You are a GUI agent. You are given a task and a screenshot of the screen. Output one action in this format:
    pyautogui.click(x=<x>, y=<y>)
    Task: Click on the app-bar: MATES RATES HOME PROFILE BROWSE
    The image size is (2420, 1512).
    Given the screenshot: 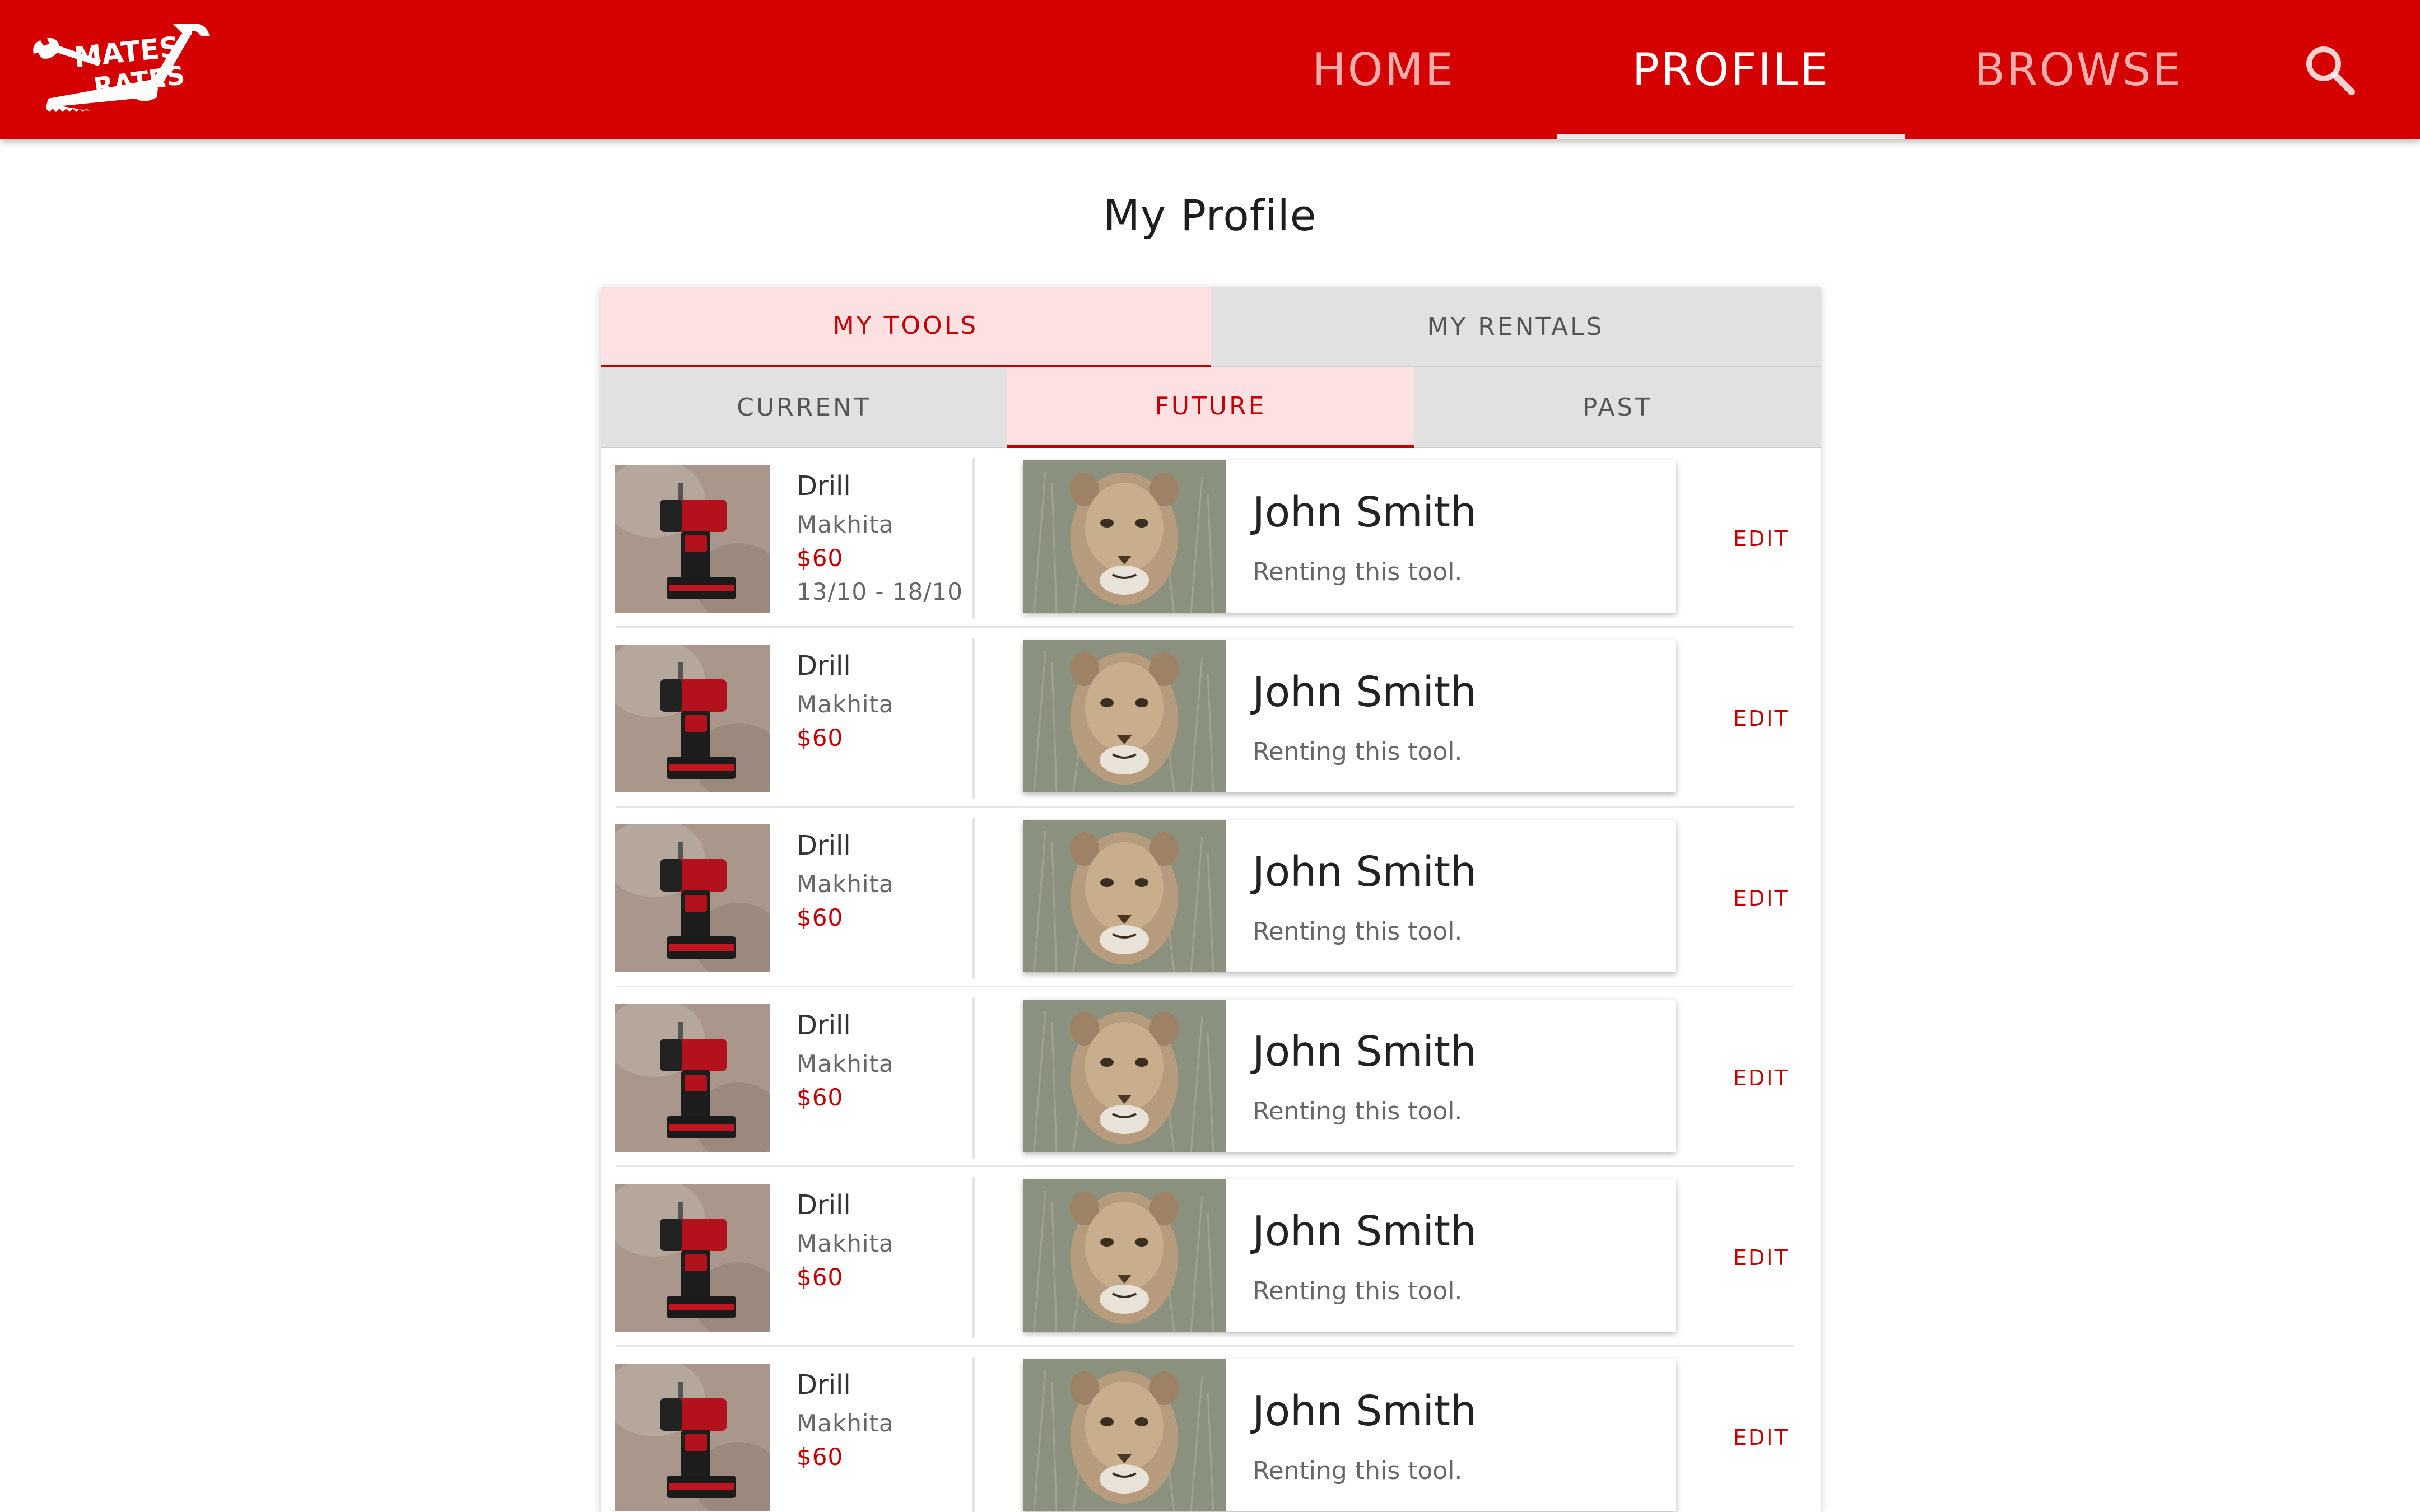 What is the action you would take?
    pyautogui.click(x=1210, y=70)
    